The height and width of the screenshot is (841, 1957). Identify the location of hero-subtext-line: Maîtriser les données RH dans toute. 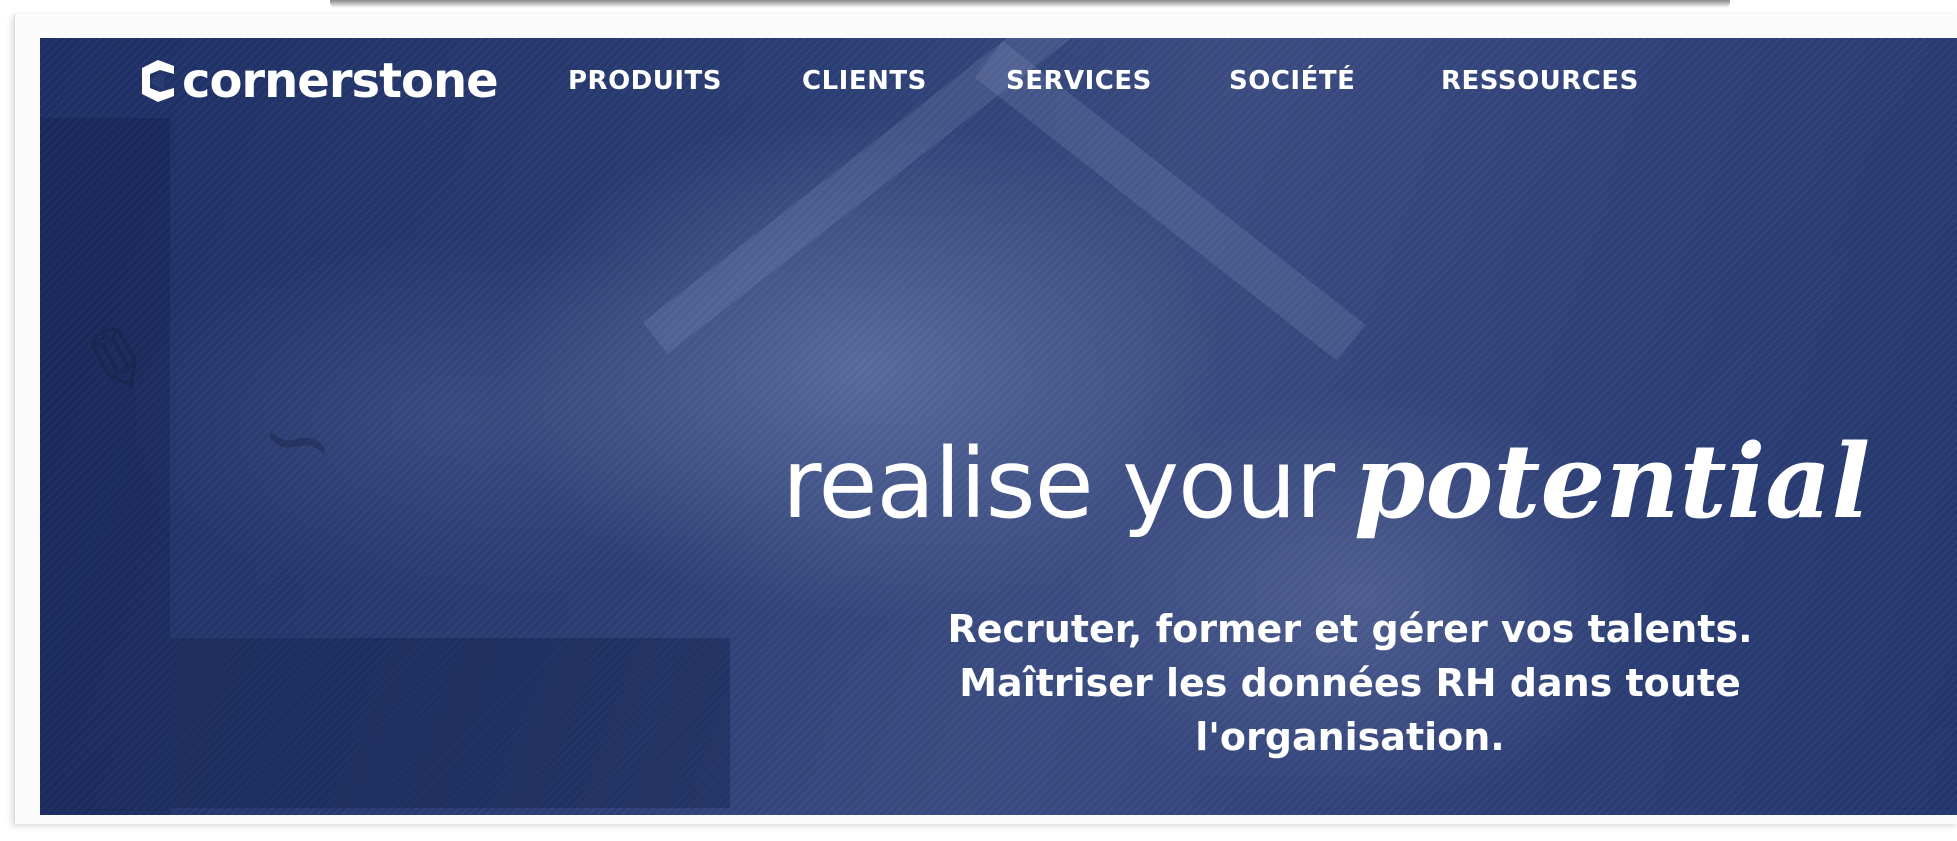
(1350, 683).